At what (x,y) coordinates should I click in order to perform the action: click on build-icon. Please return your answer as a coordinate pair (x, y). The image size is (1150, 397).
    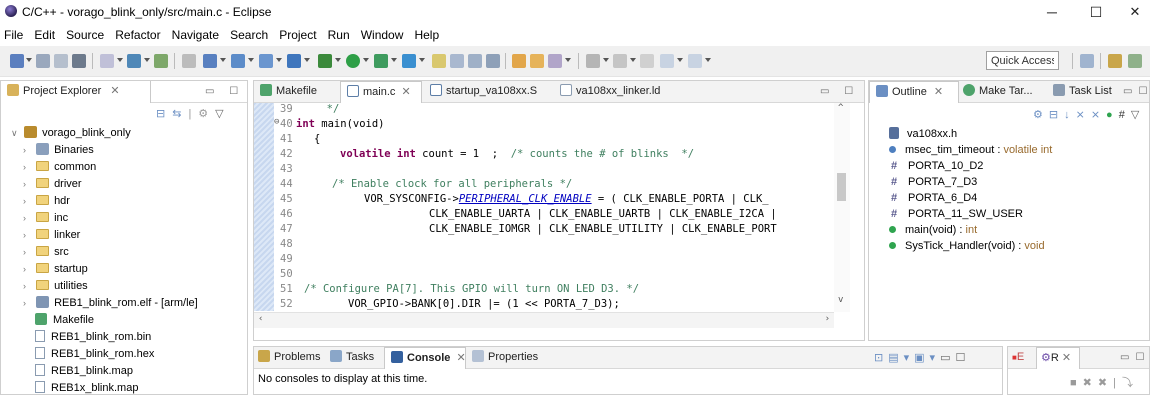
    Looking at the image, I should click on (134, 61).